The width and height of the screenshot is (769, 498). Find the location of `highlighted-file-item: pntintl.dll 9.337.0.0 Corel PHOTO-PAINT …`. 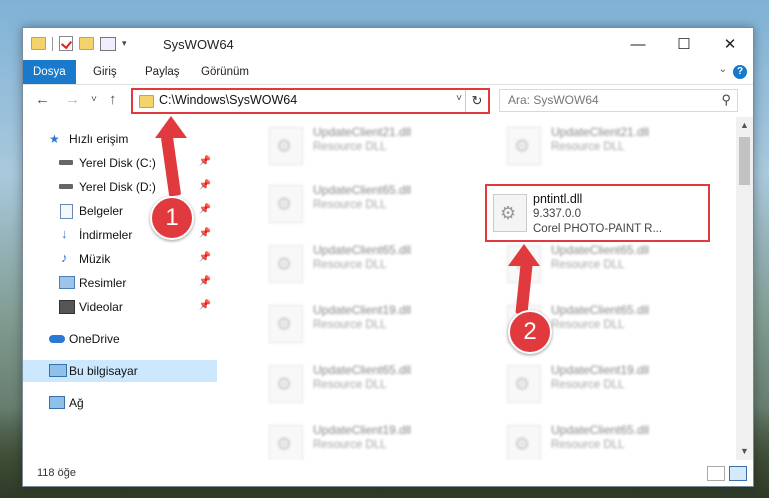

highlighted-file-item: pntintl.dll 9.337.0.0 Corel PHOTO-PAINT … is located at coordinates (597, 213).